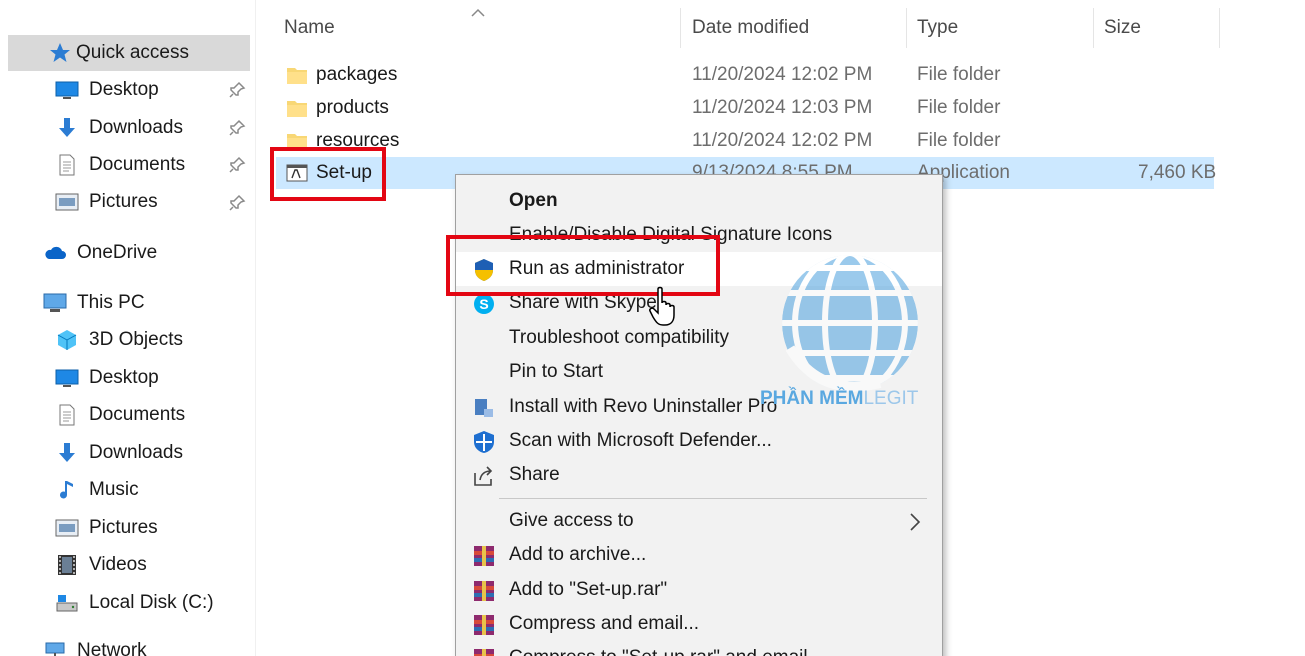 The image size is (1305, 656). I want to click on nav-quick-downloads: Downloads, so click(119, 128).